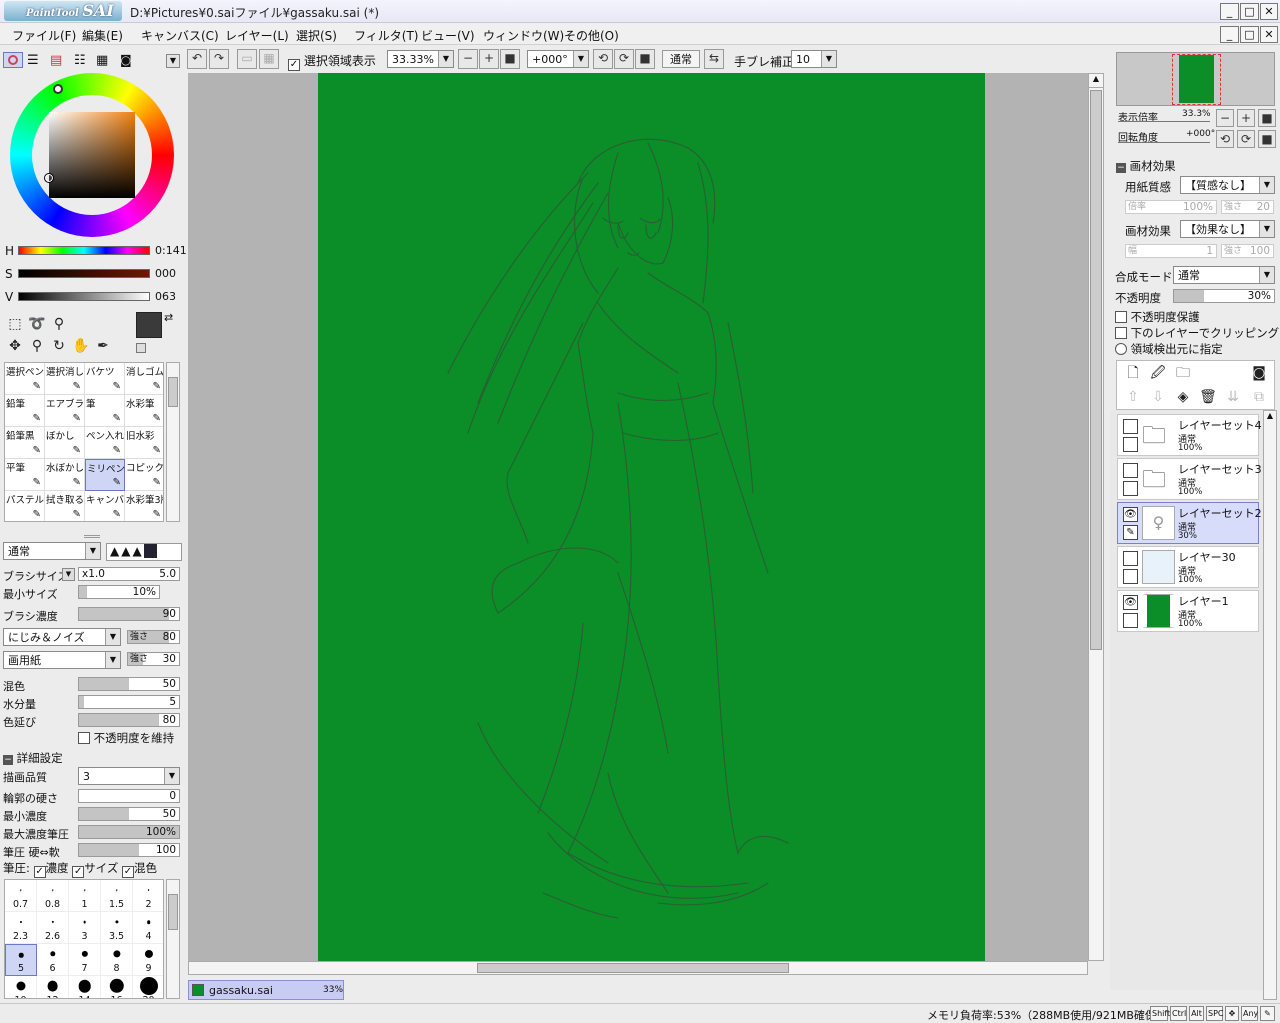 The height and width of the screenshot is (1023, 1280). Describe the element at coordinates (13, 60) in the screenshot. I see `color-wheel-tab` at that location.